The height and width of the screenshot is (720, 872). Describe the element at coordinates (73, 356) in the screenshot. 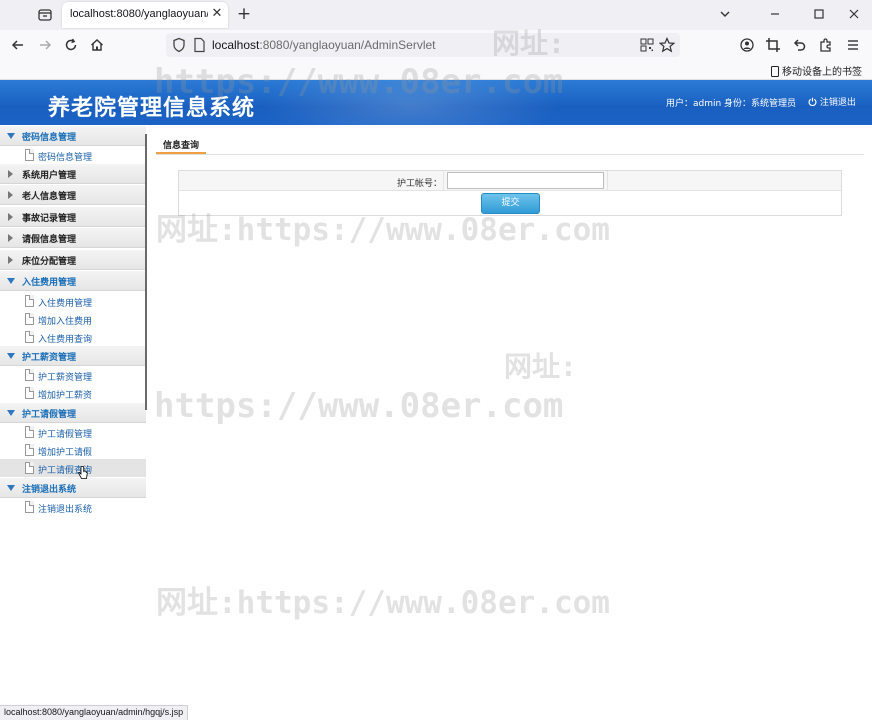

I see `sidebar-group-salary: 护工薪资管理` at that location.